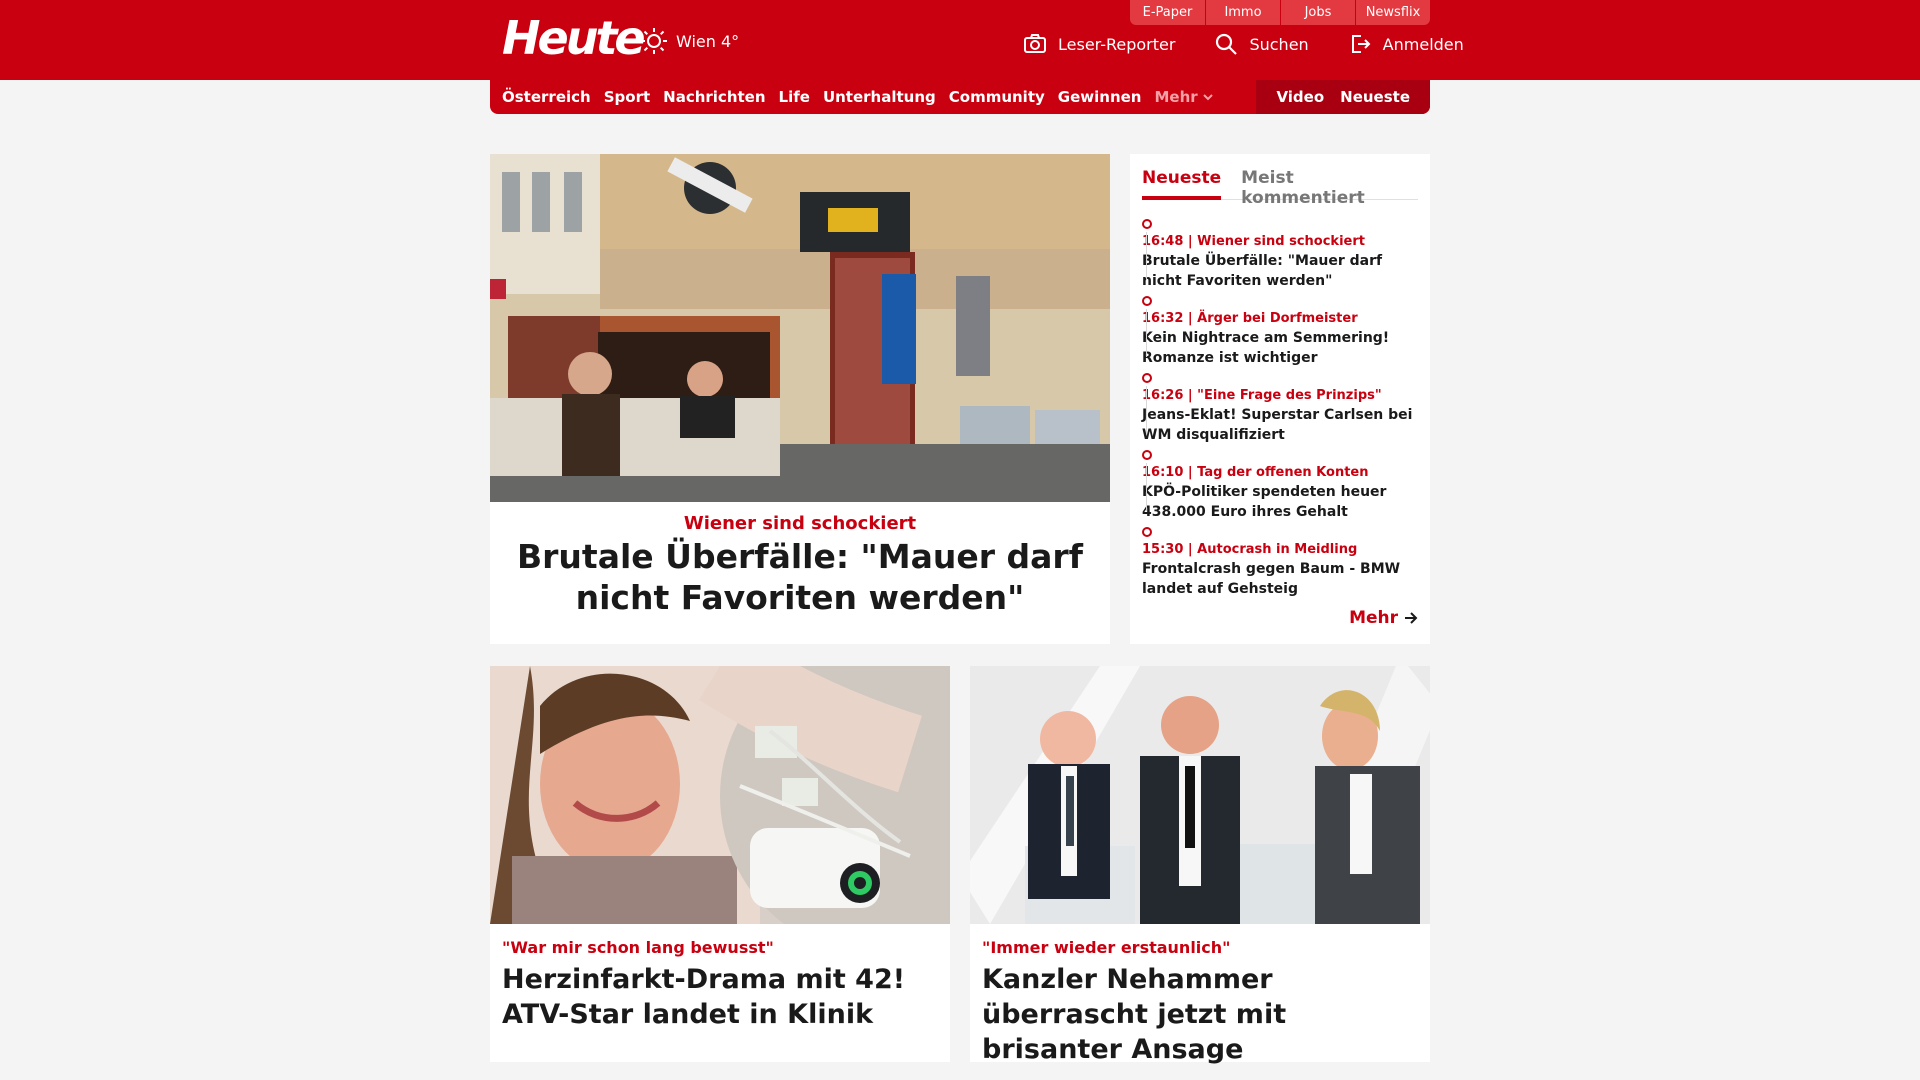 The height and width of the screenshot is (1080, 1920). I want to click on nav-right-links: Video Neueste, so click(1343, 97).